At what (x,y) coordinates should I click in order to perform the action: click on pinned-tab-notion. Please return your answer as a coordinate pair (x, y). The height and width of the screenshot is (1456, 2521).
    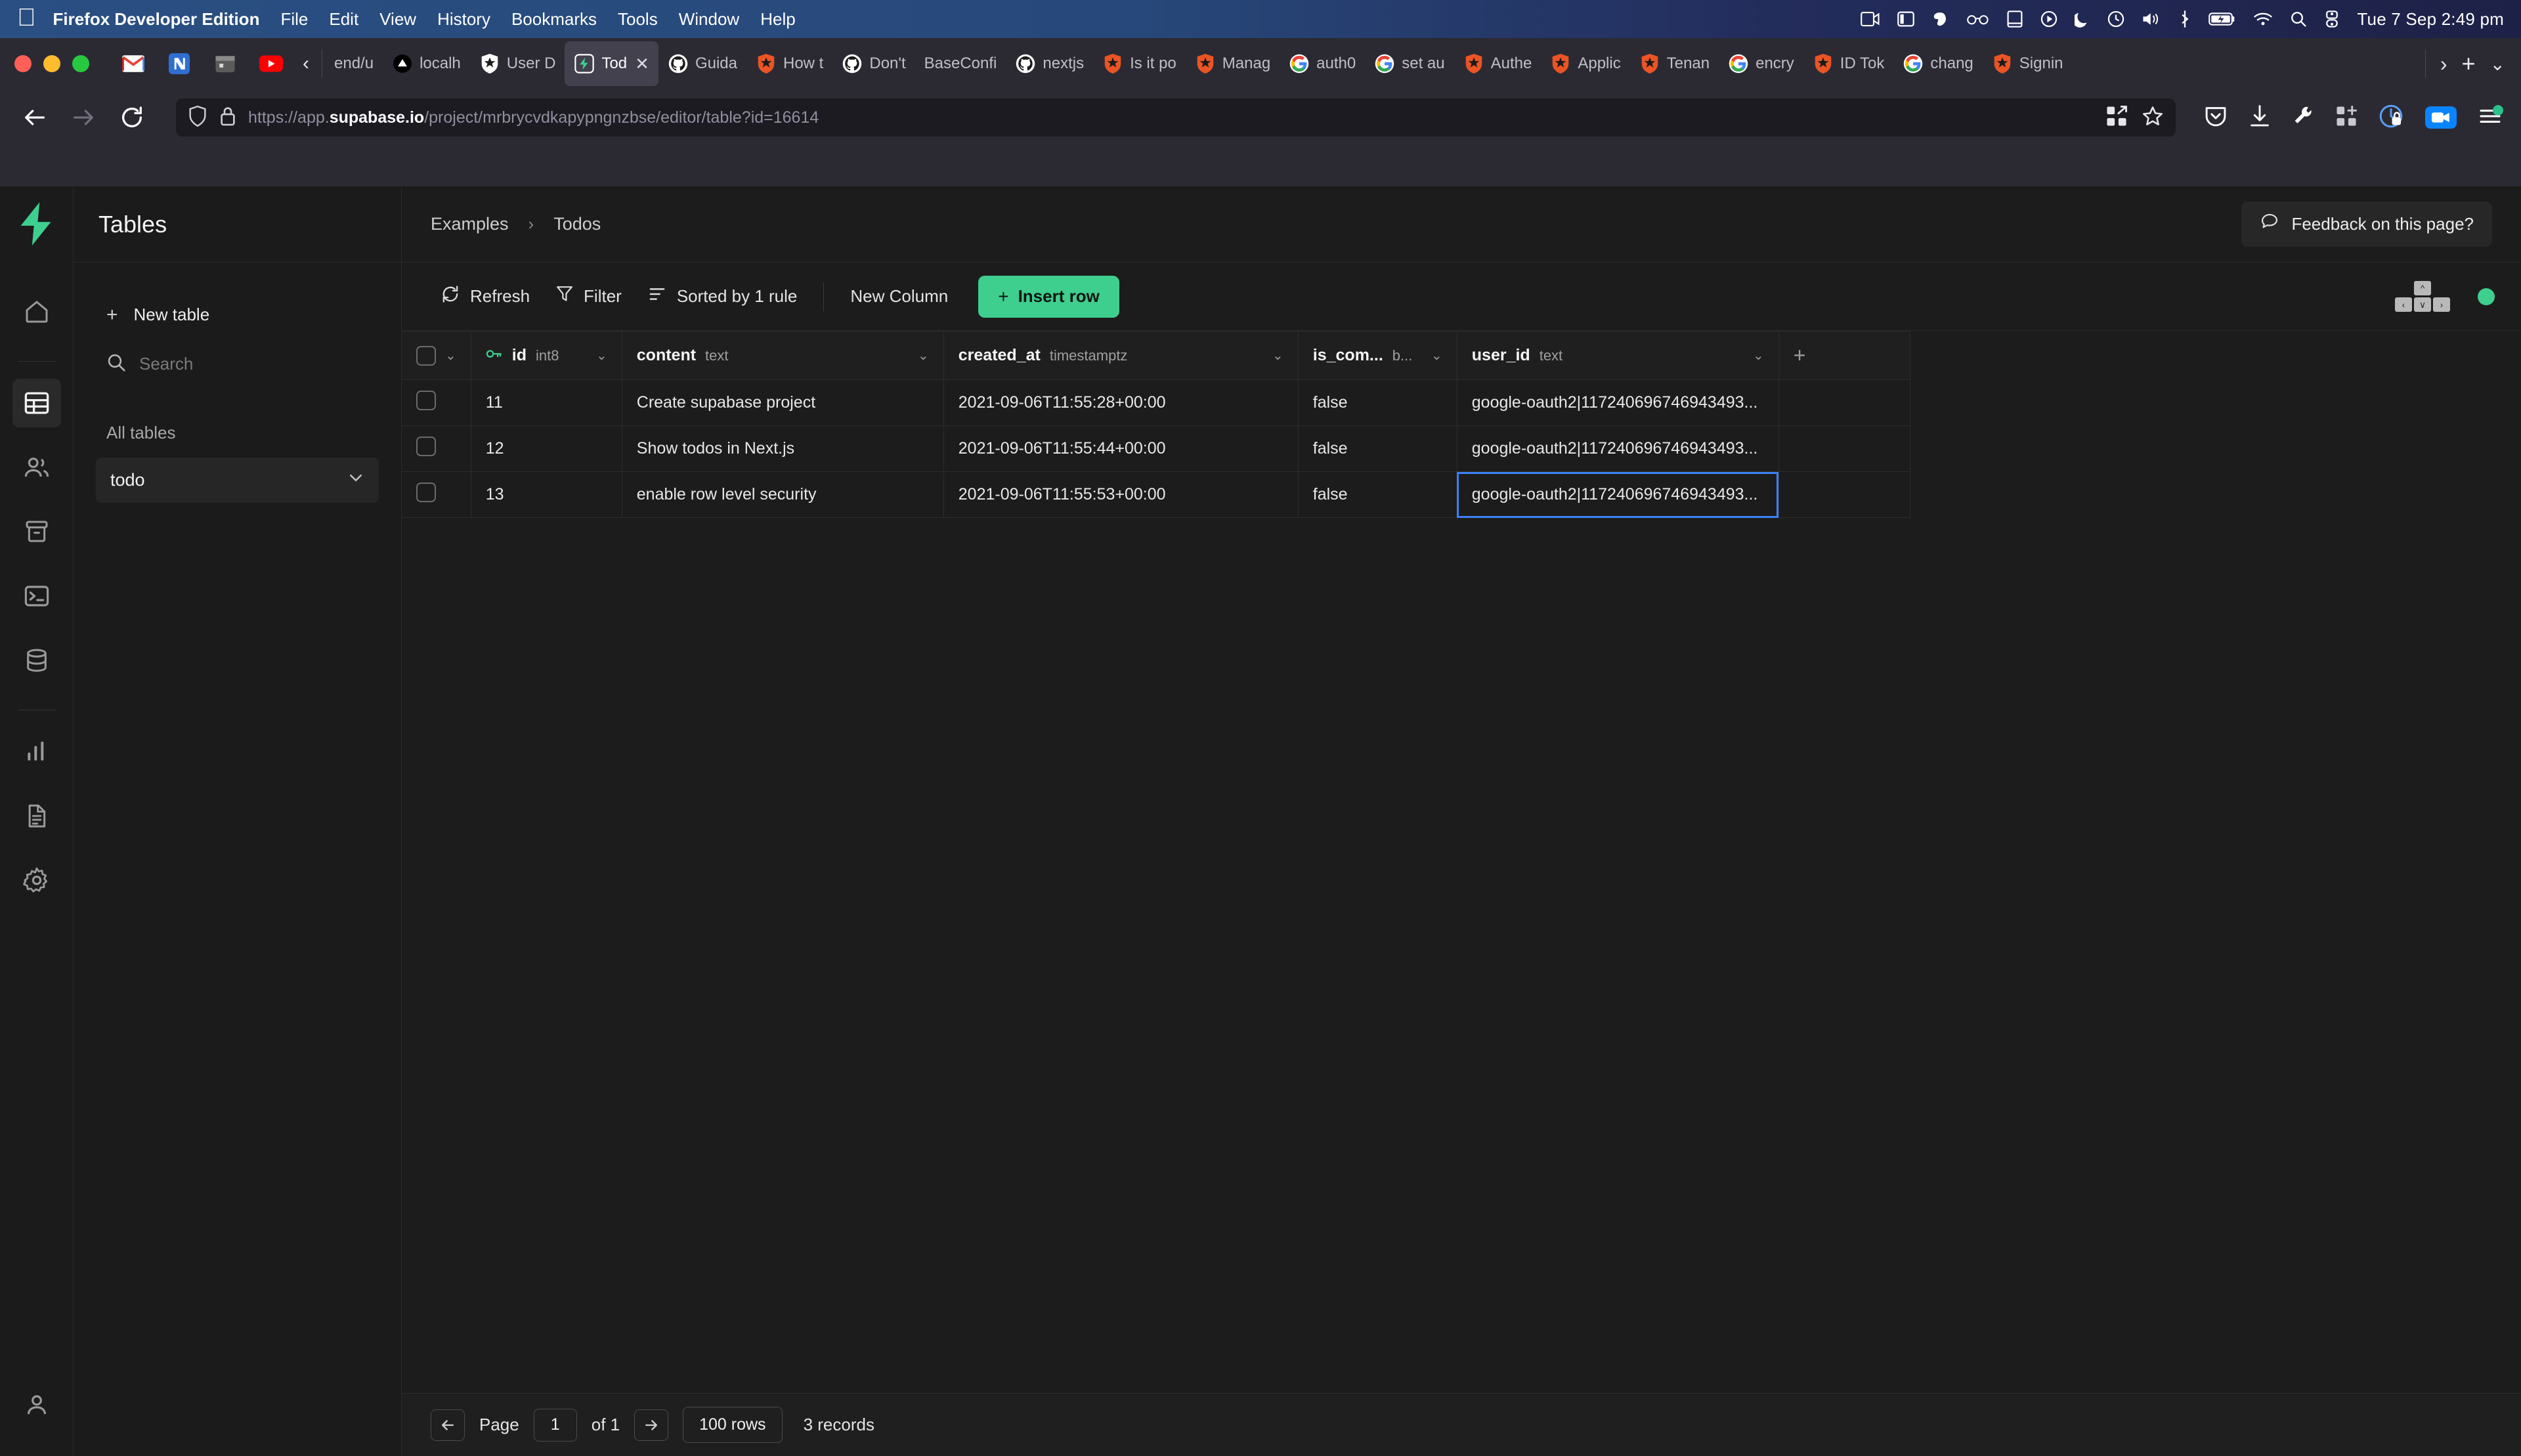
    Looking at the image, I should click on (179, 63).